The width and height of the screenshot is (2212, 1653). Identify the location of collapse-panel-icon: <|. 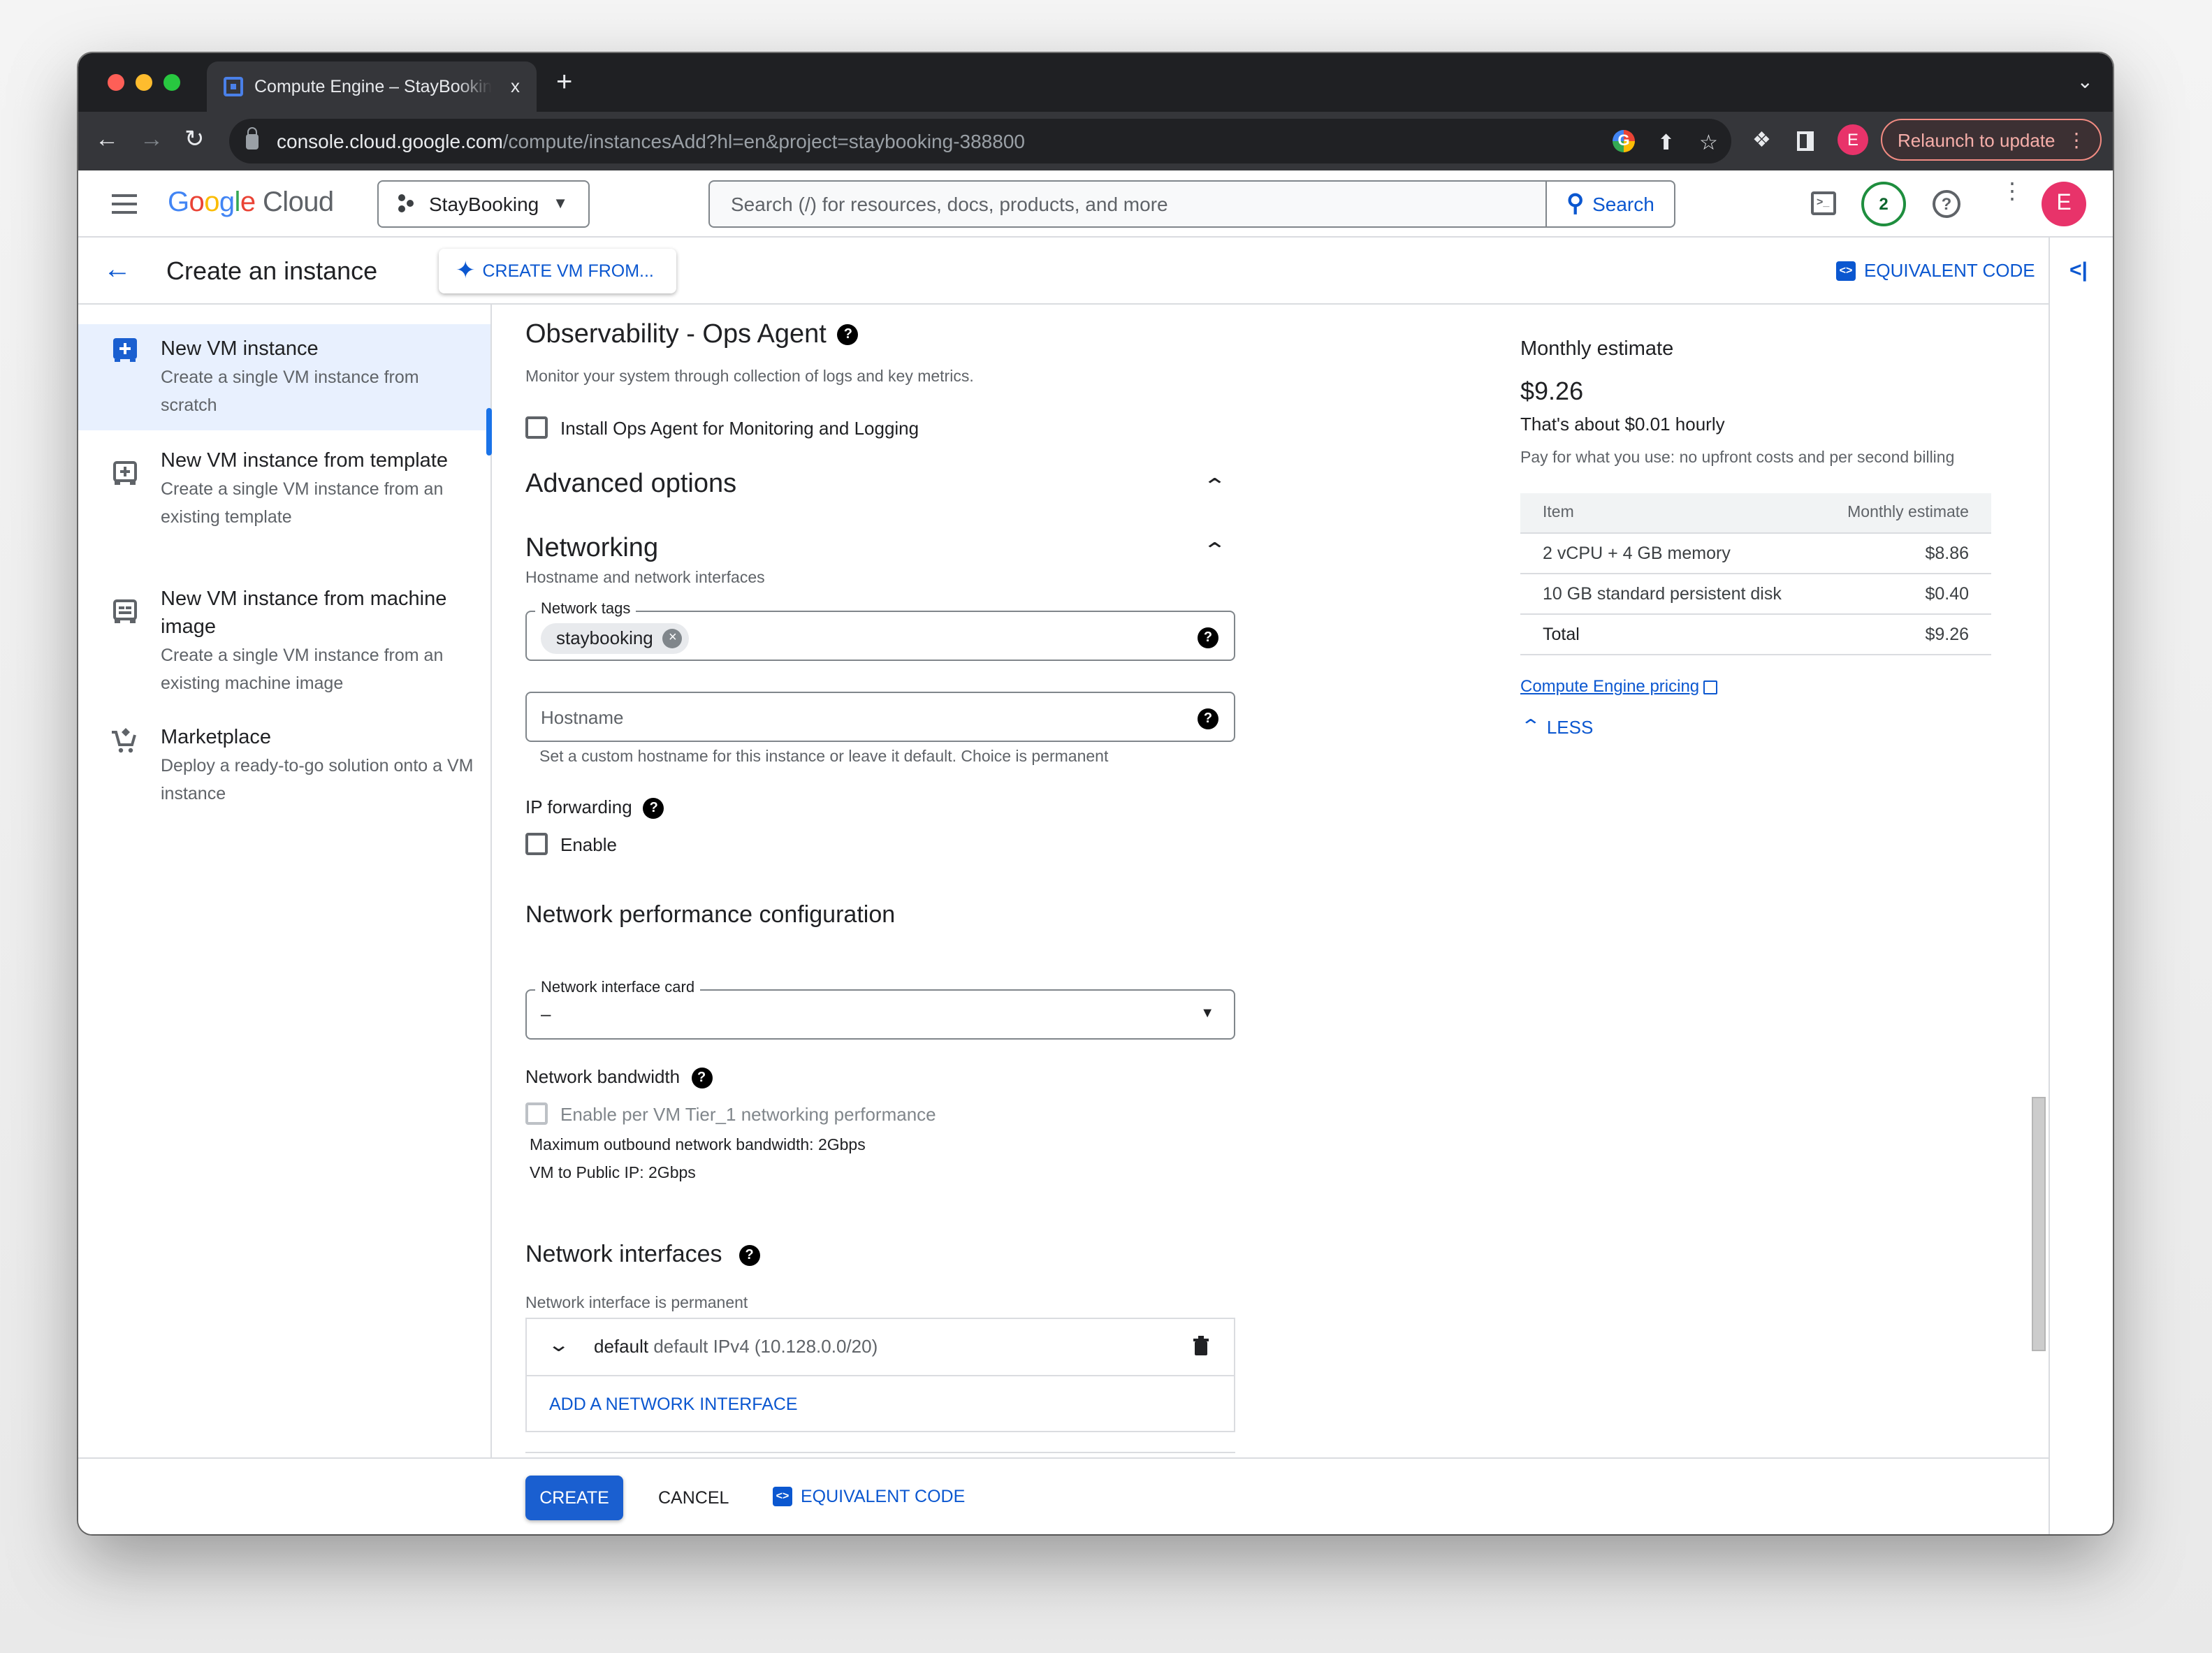
(2078, 270).